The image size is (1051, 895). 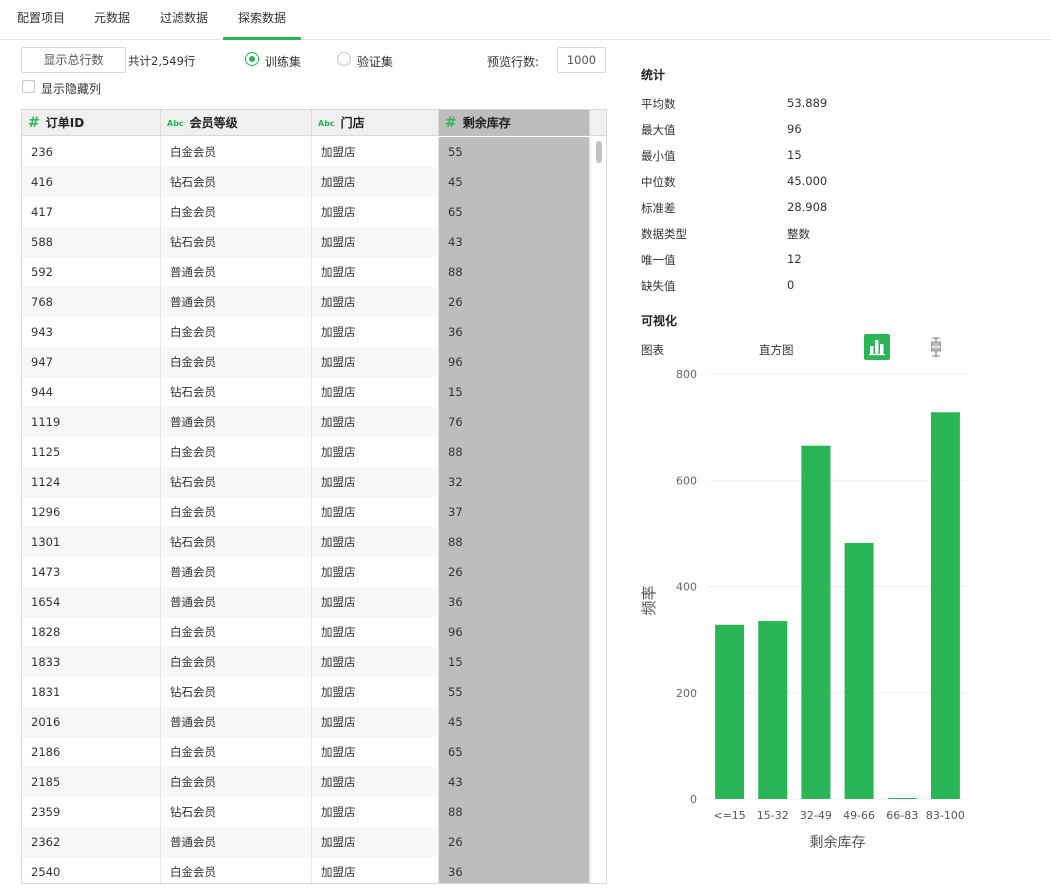 What do you see at coordinates (514, 123) in the screenshot?
I see `column-header-remaining-stock: # 剩余库存` at bounding box center [514, 123].